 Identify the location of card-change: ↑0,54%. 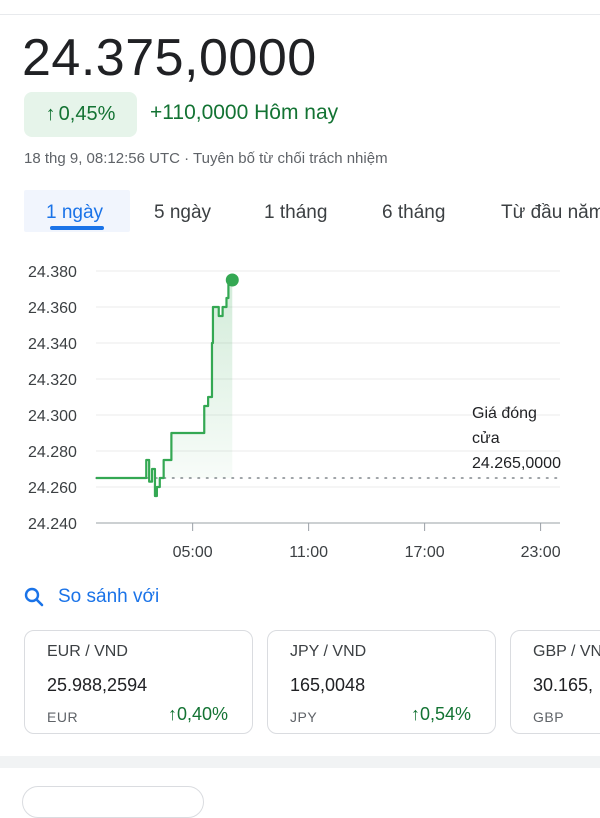
(441, 714).